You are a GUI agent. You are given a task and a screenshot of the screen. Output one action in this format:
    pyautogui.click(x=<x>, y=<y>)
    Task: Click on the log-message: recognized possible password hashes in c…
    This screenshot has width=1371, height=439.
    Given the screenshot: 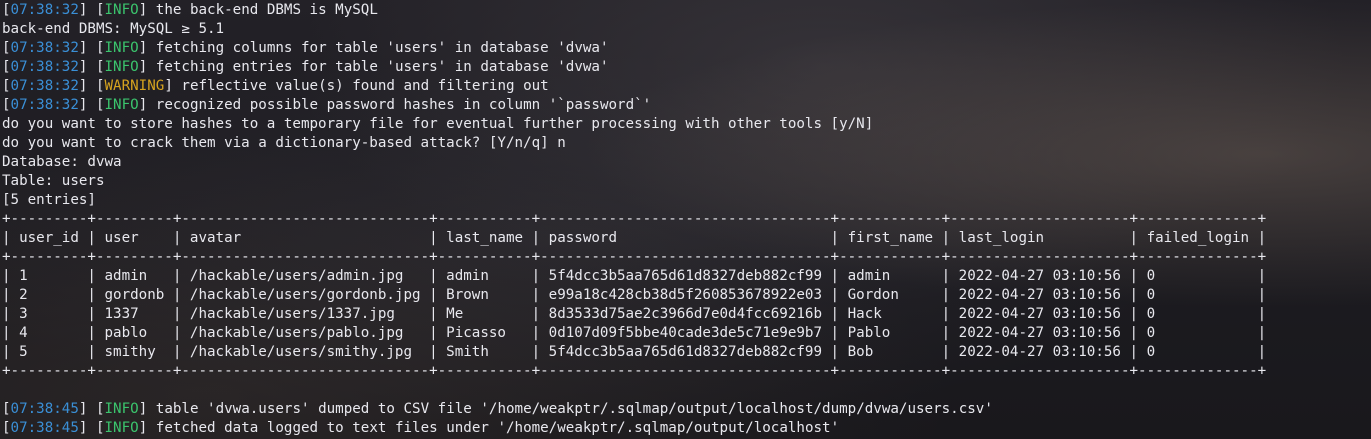 What is the action you would take?
    pyautogui.click(x=403, y=105)
    